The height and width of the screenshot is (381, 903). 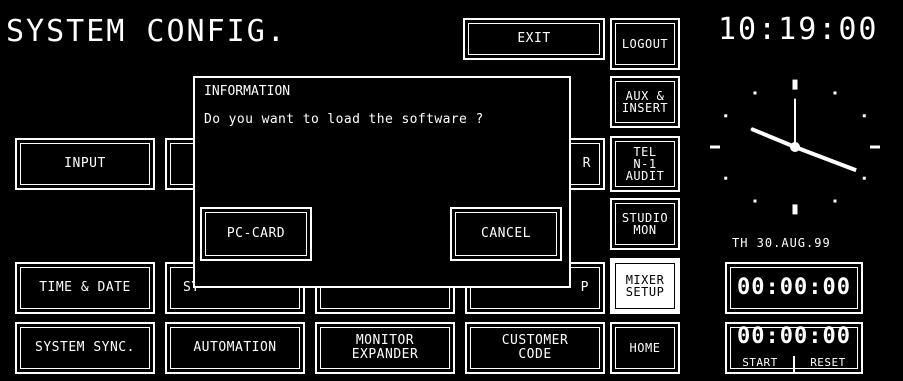 What do you see at coordinates (645, 164) in the screenshot?
I see `tel-n1-audit-button: TEL N-1 AUDIT` at bounding box center [645, 164].